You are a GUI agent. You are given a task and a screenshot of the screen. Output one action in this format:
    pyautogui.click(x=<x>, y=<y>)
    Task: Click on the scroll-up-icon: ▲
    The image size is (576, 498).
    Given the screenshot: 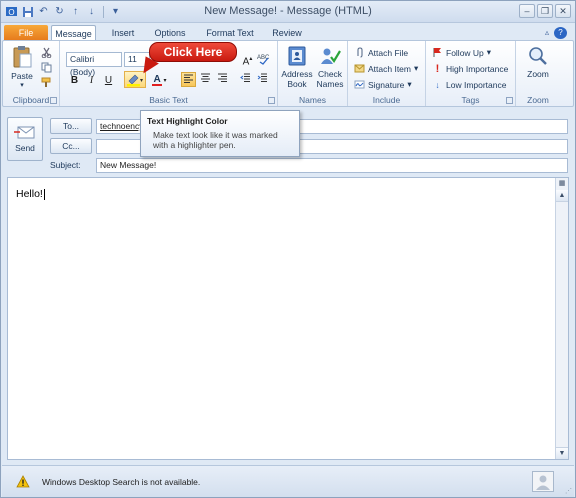 What is the action you would take?
    pyautogui.click(x=562, y=196)
    